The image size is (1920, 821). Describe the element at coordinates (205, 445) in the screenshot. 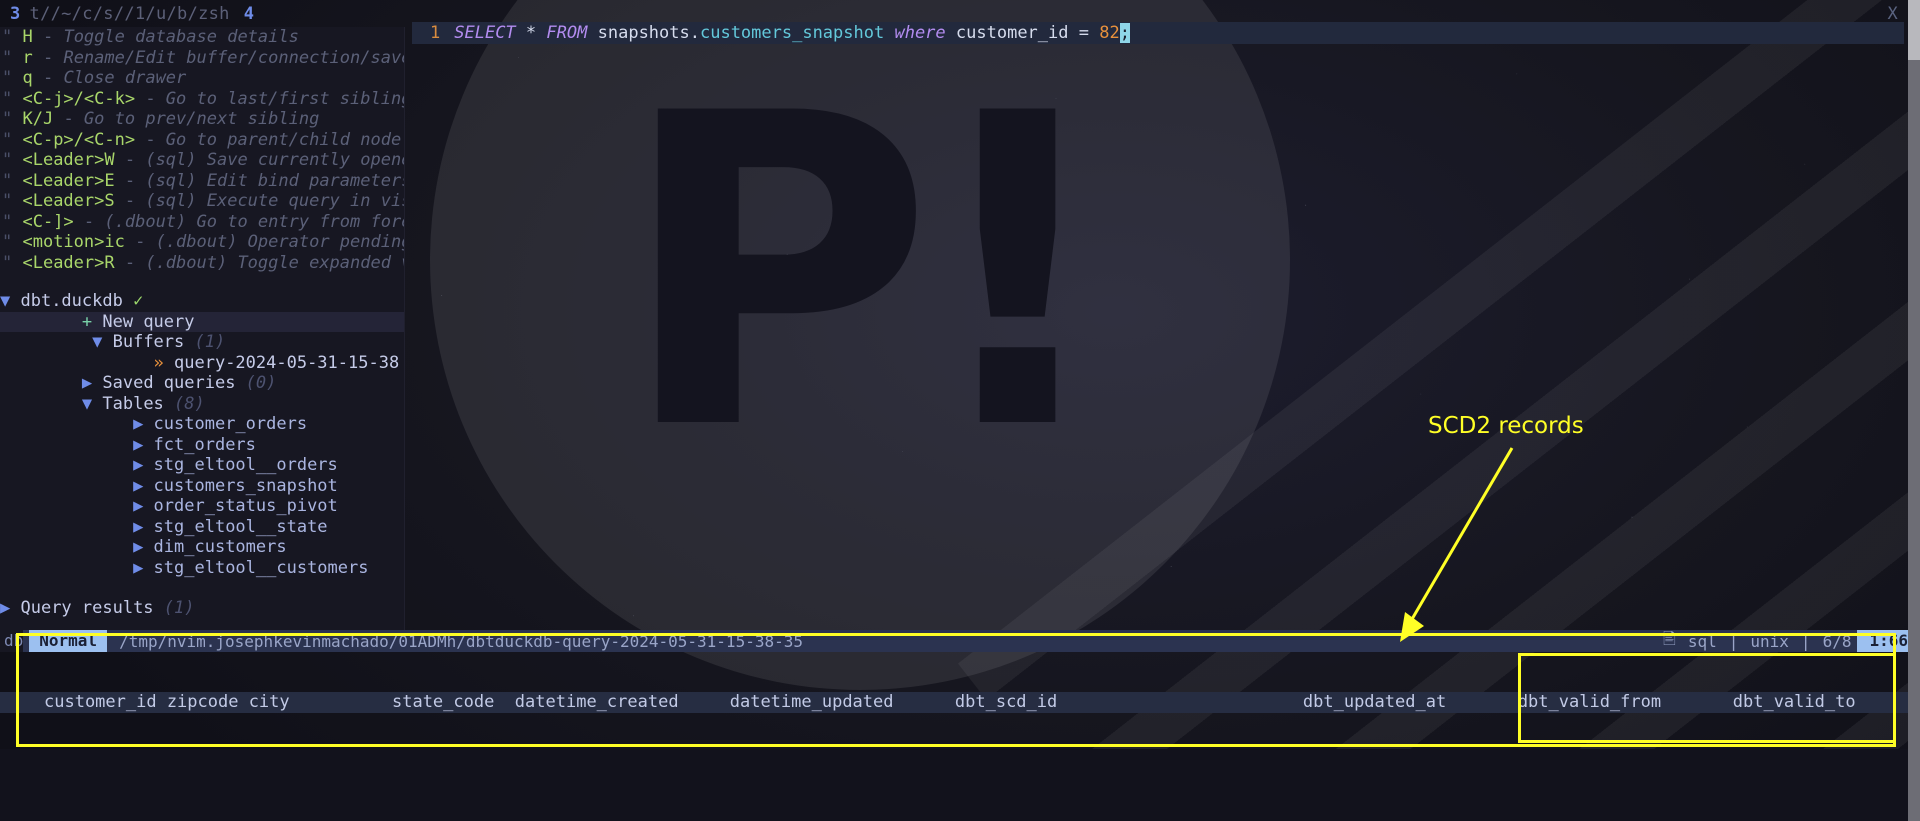

I see `tree-node-label: fct_orders` at that location.